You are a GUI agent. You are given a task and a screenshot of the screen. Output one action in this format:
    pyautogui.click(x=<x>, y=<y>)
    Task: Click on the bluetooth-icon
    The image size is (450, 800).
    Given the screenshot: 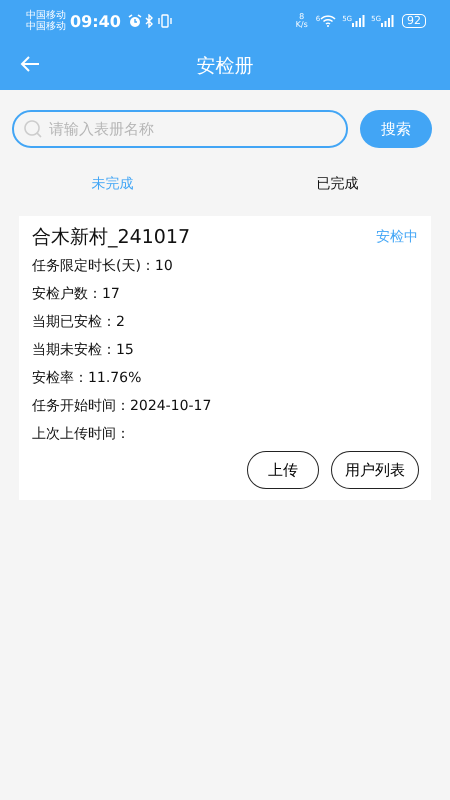 What is the action you would take?
    pyautogui.click(x=149, y=21)
    